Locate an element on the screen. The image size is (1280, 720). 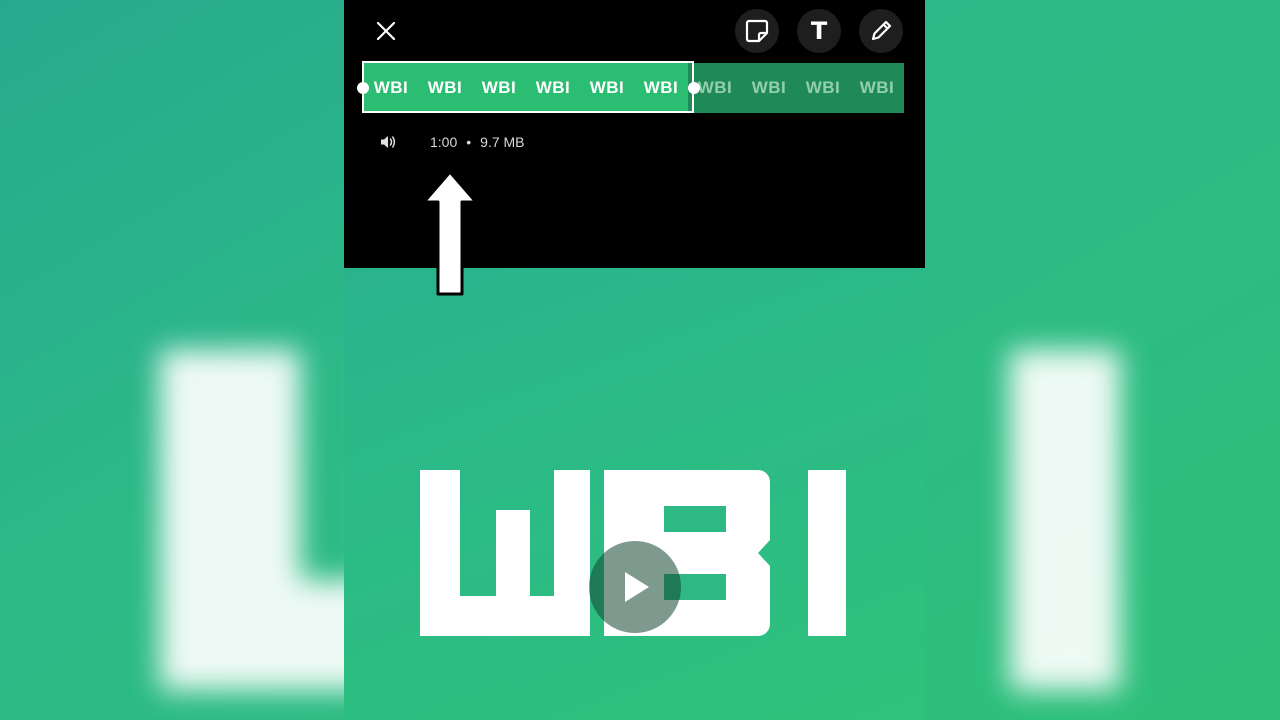
close-icon is located at coordinates (386, 31).